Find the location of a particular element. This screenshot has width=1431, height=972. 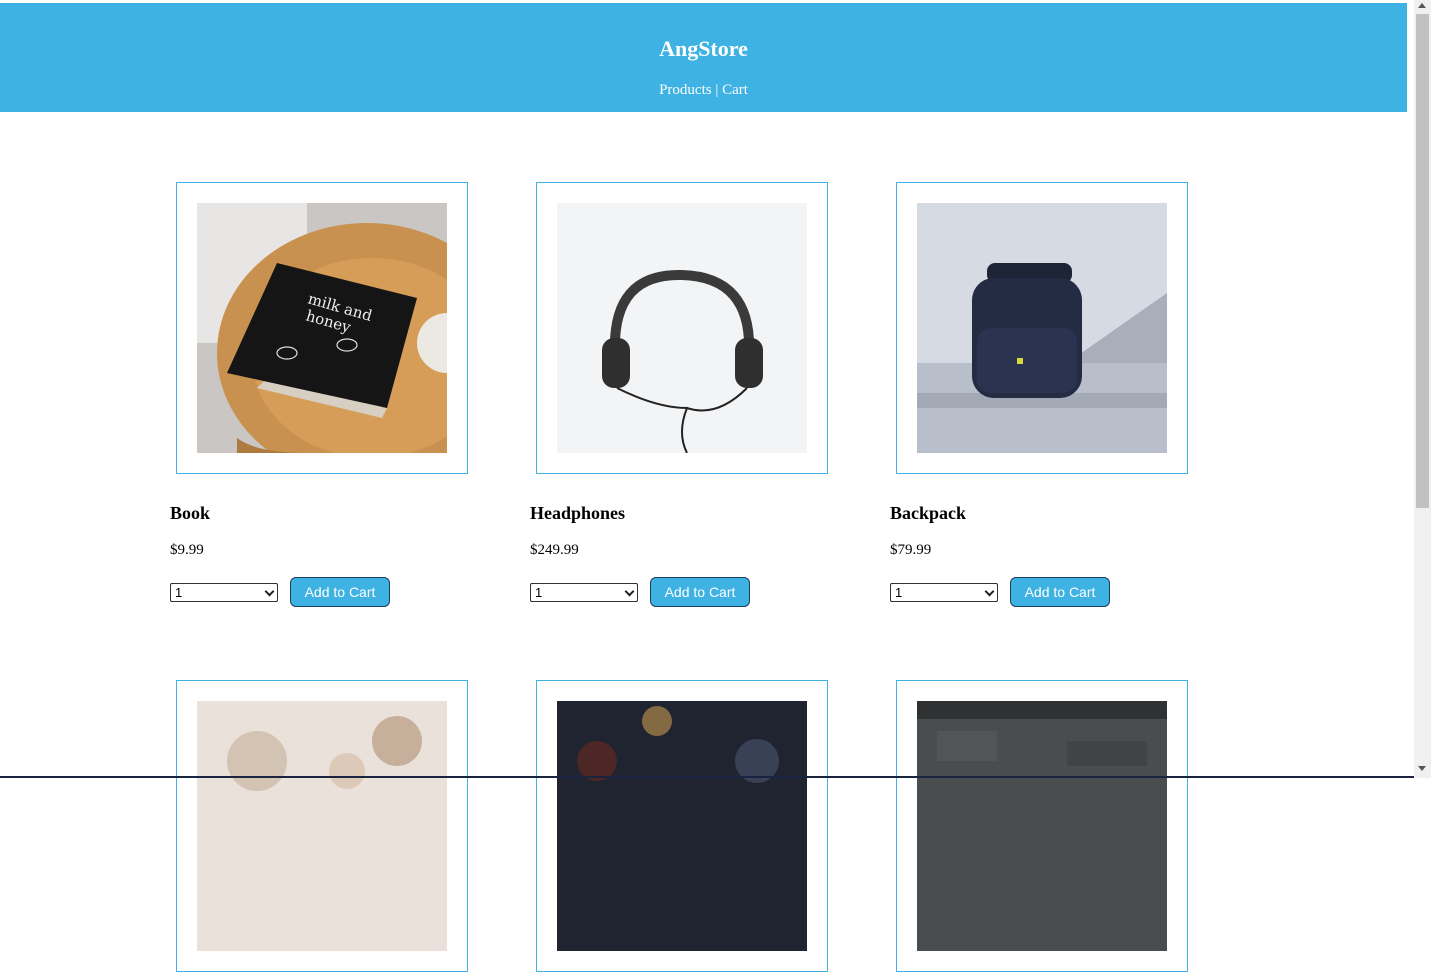

blurred-lights-photo is located at coordinates (322, 826).